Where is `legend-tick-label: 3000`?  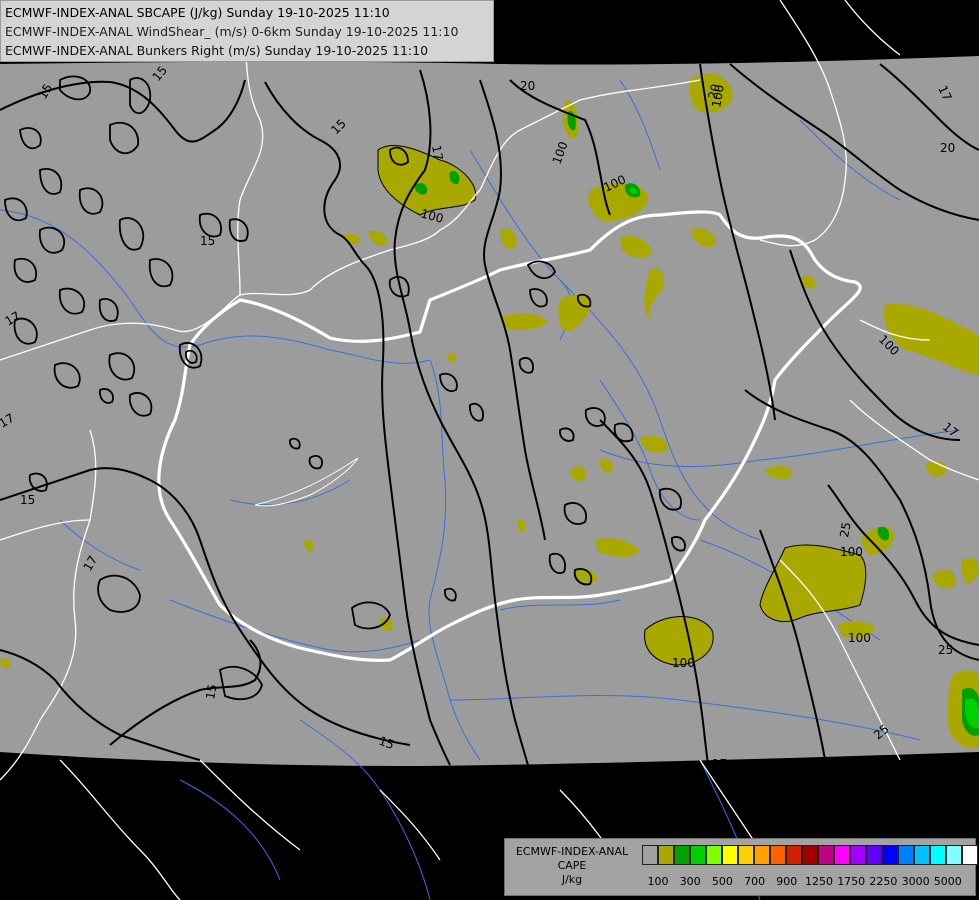
legend-tick-label: 3000 is located at coordinates (915, 881).